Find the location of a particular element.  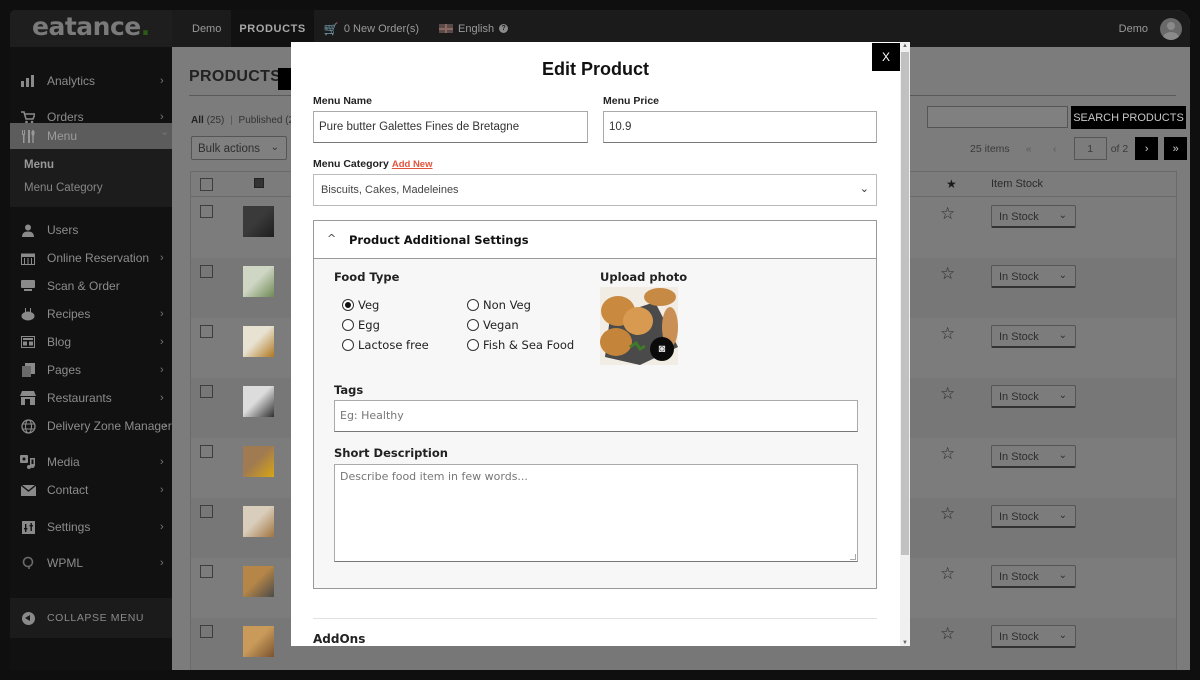

search-products-button: SEARCH PRODUCTS is located at coordinates (1128, 117).